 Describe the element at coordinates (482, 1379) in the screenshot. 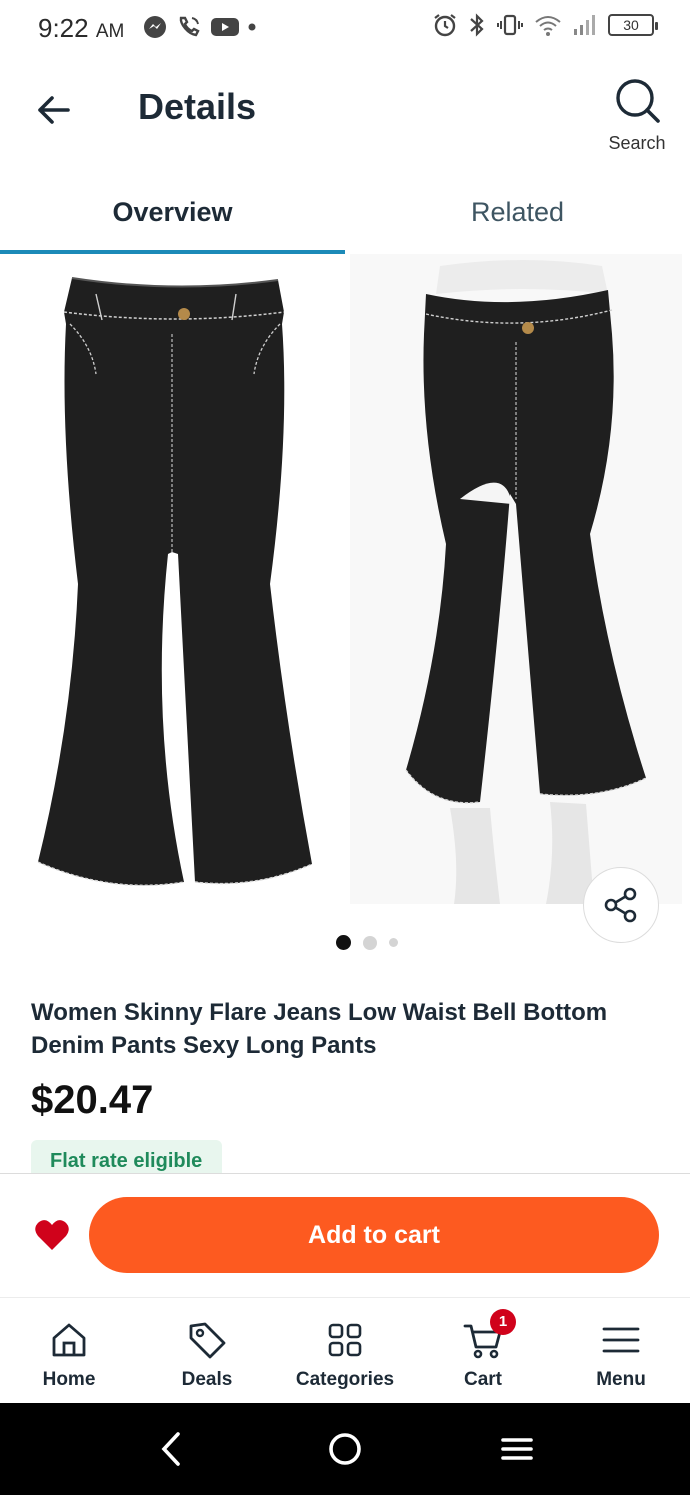

I see `nav-label-cart: Cart` at that location.